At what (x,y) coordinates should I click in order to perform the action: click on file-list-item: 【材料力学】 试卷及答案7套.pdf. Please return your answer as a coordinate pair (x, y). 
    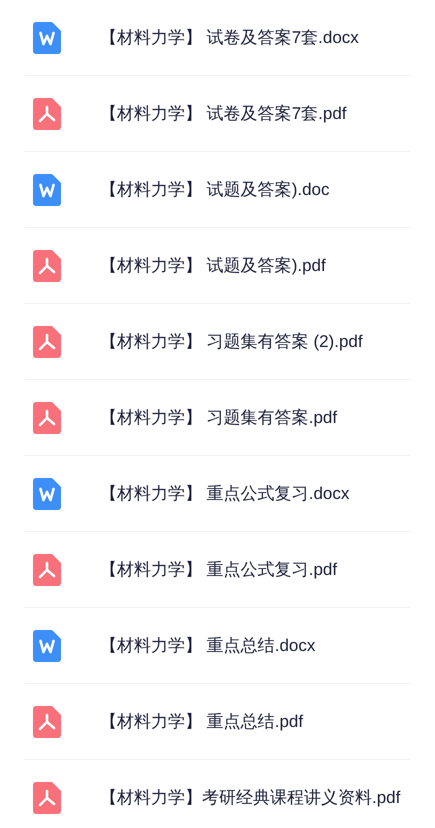
    Looking at the image, I should click on (217, 114).